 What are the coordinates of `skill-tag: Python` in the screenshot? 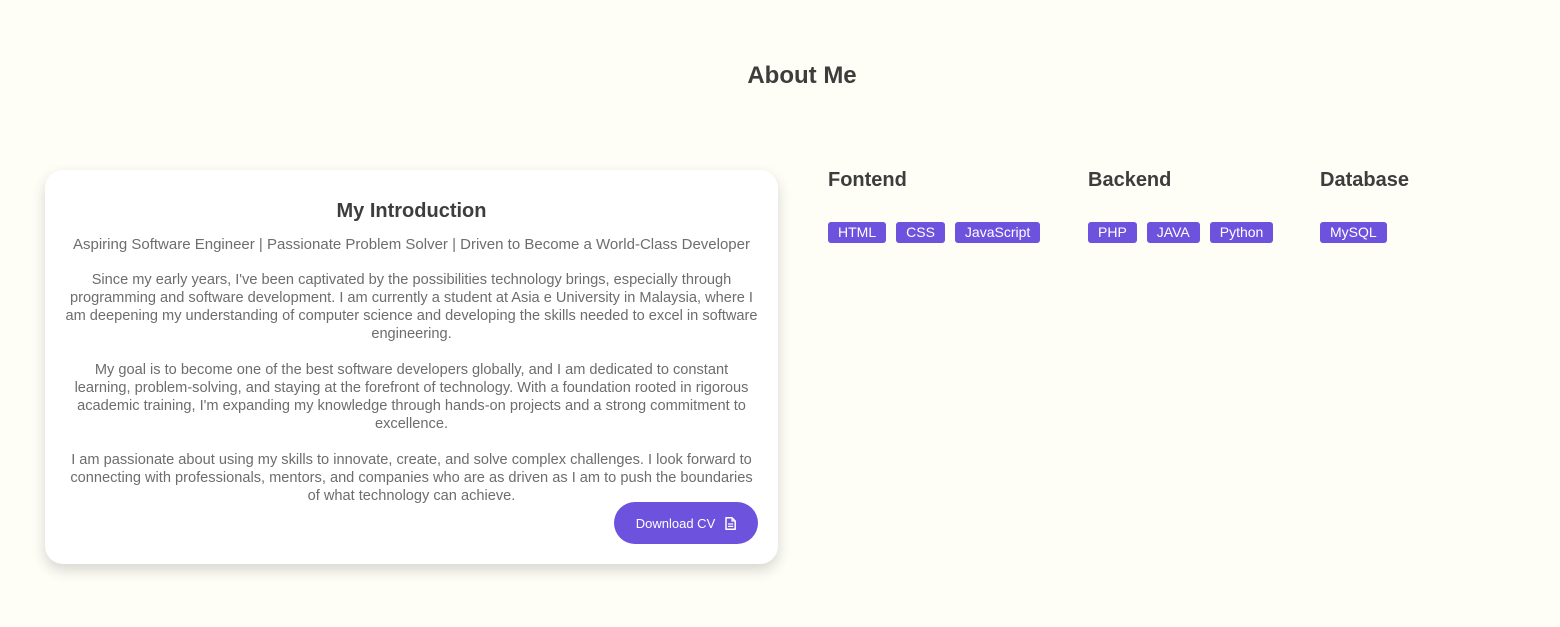 It's located at (1241, 232).